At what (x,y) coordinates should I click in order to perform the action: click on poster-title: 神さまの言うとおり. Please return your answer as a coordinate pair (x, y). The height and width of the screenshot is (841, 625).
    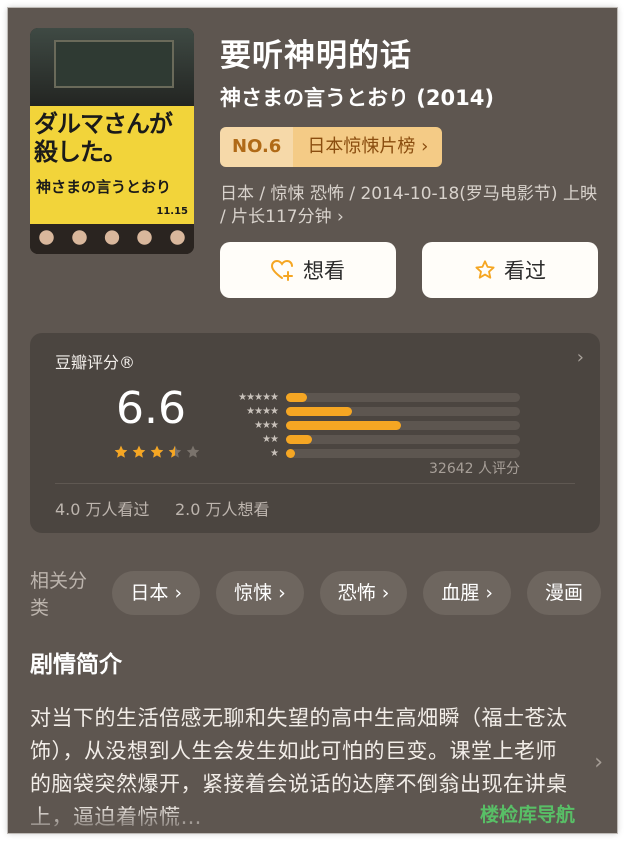
    Looking at the image, I should click on (104, 187).